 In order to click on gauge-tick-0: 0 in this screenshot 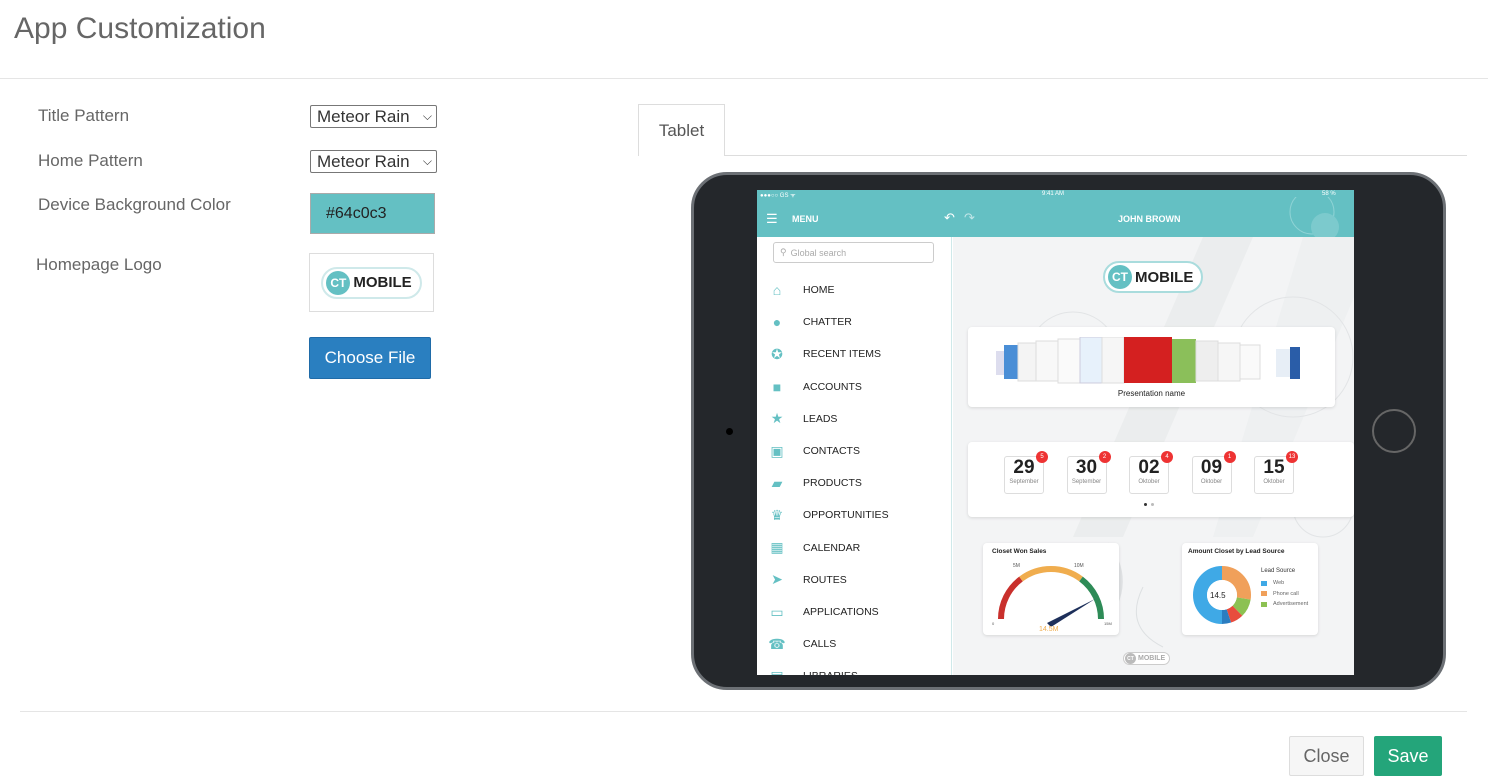, I will do `click(993, 623)`.